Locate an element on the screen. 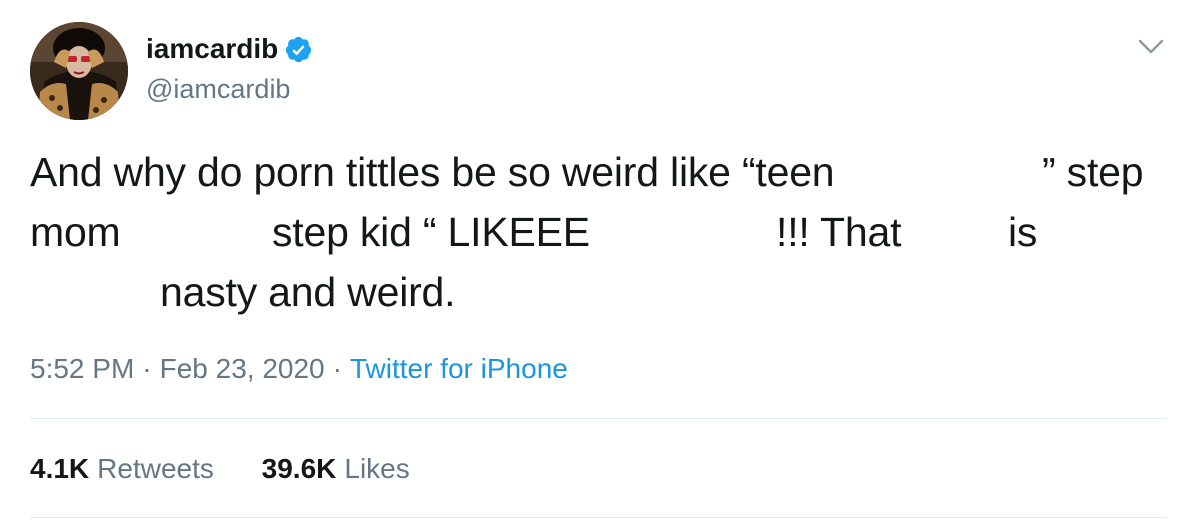 This screenshot has height=520, width=1196. tweet-date: Feb 23, 2020 is located at coordinates (242, 368).